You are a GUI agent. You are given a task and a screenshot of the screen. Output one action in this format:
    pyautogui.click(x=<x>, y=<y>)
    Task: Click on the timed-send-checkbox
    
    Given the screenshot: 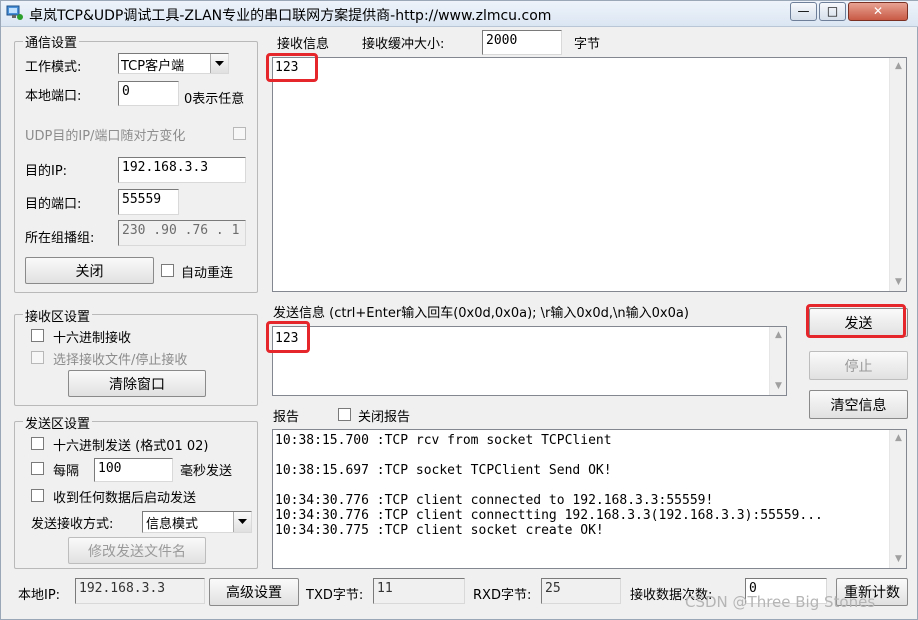 What is the action you would take?
    pyautogui.click(x=37, y=468)
    